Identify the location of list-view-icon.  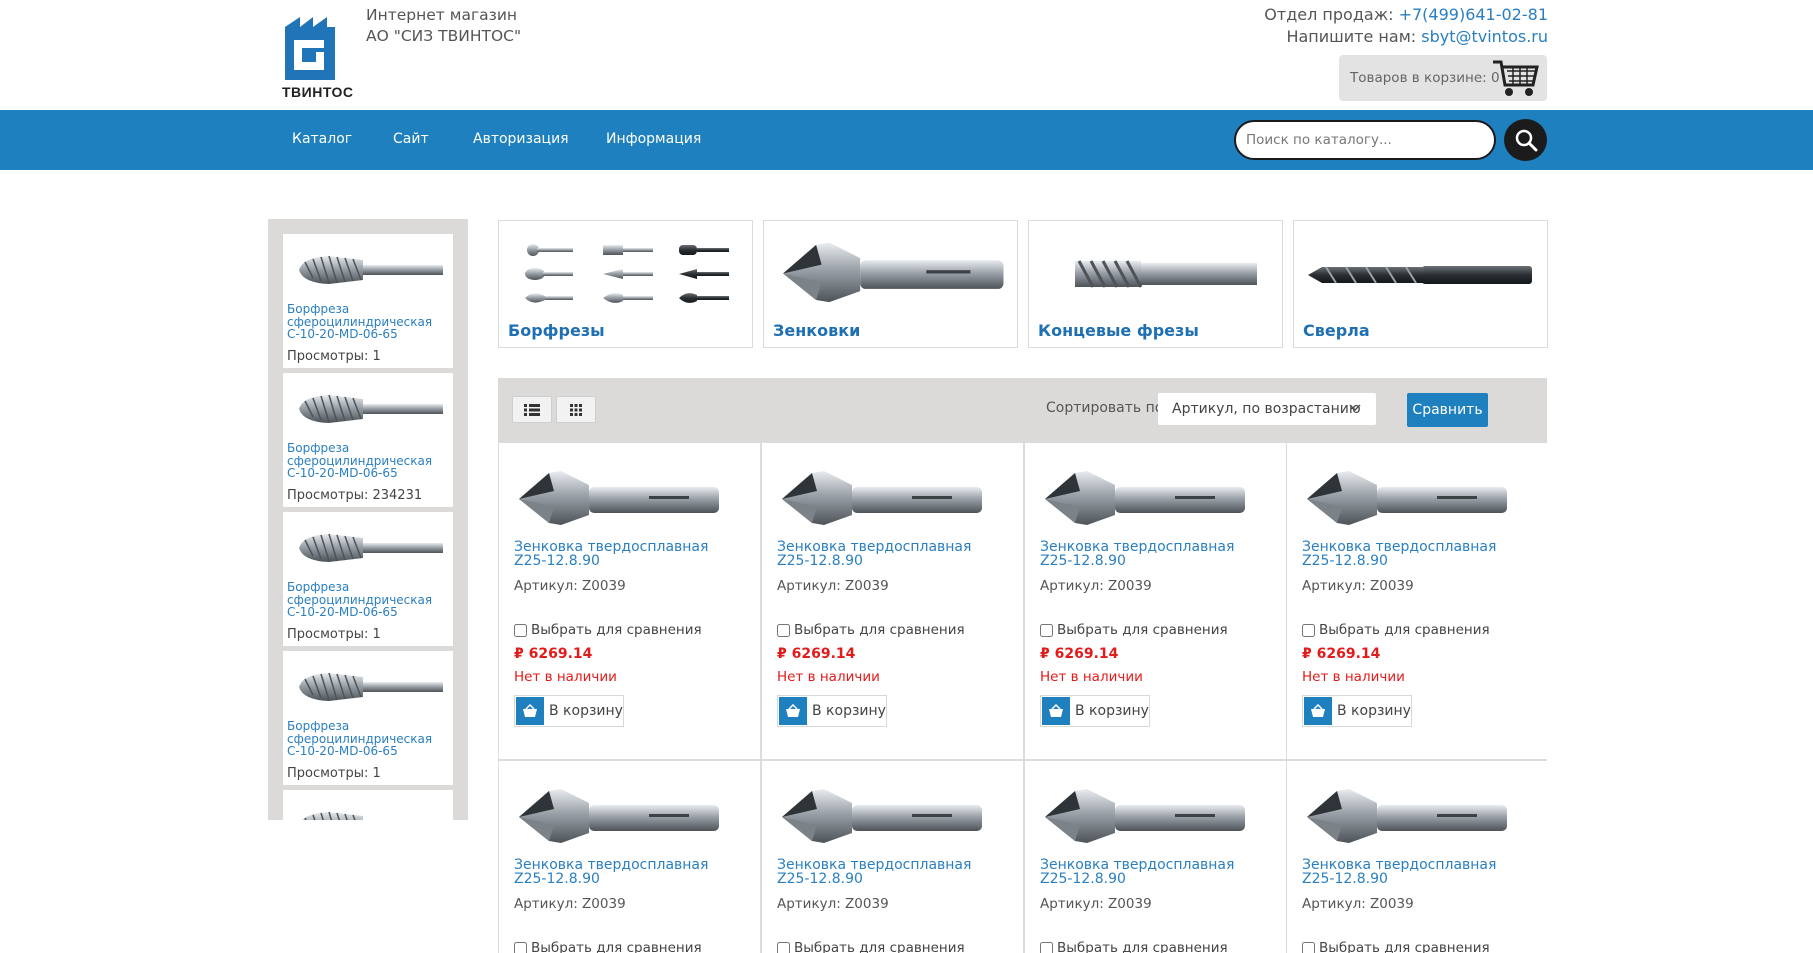
(532, 409).